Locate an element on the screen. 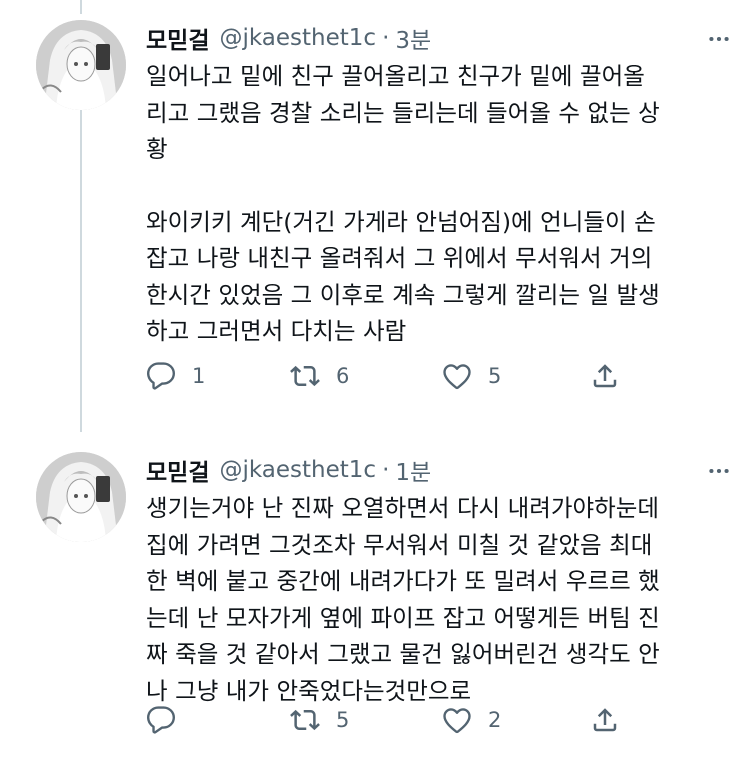 The height and width of the screenshot is (759, 750). reply-count: 1 is located at coordinates (199, 376).